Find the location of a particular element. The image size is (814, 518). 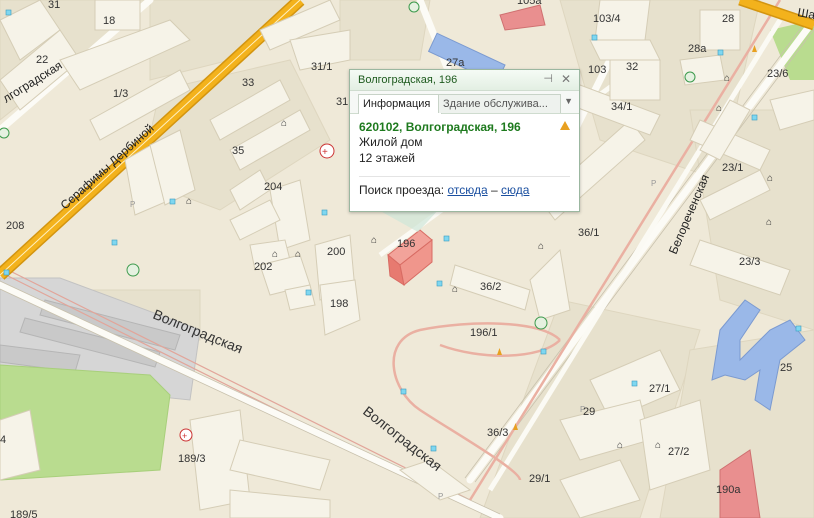

route-from-link: отсюда is located at coordinates (467, 190).